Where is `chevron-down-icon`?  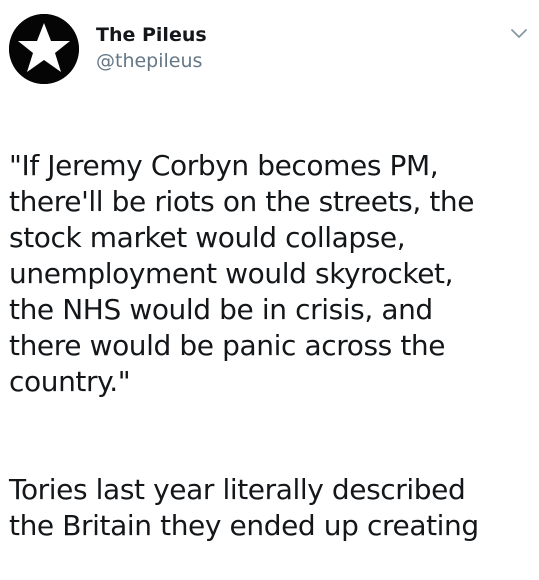
chevron-down-icon is located at coordinates (519, 34).